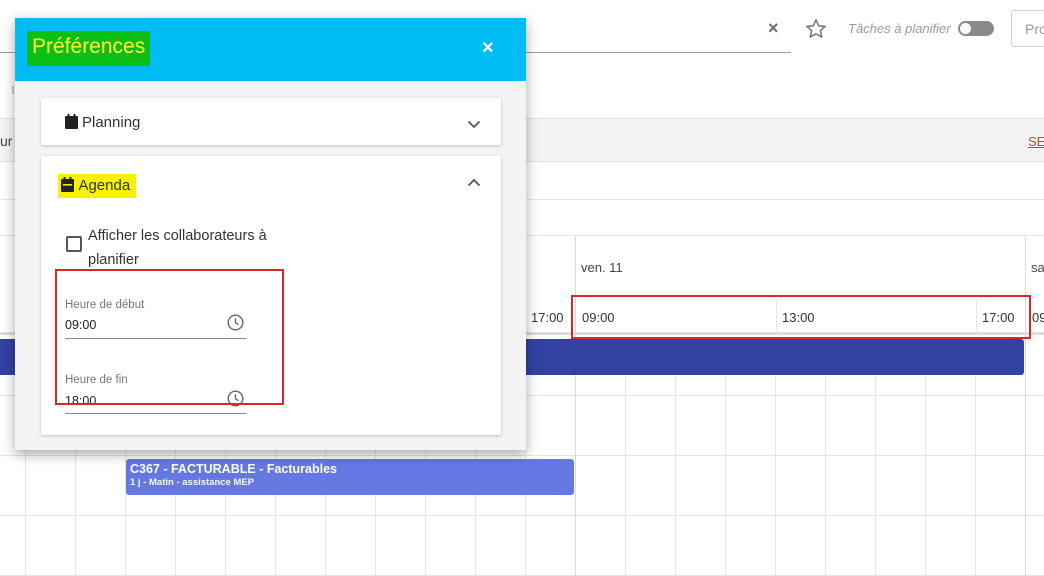 The image size is (1044, 576). What do you see at coordinates (547, 317) in the screenshot?
I see `time-label: 17:00` at bounding box center [547, 317].